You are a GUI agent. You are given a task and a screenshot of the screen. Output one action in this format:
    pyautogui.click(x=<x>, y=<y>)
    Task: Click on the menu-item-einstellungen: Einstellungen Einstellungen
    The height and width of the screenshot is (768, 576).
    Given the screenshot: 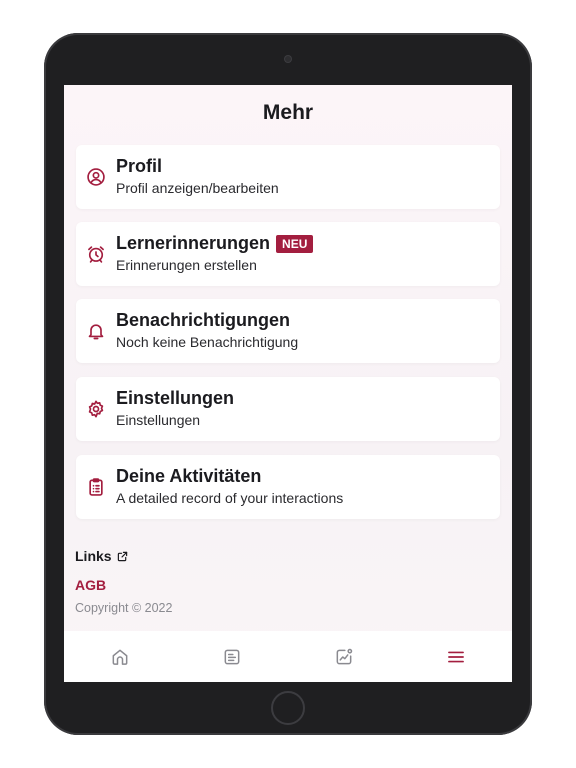 What is the action you would take?
    pyautogui.click(x=288, y=409)
    